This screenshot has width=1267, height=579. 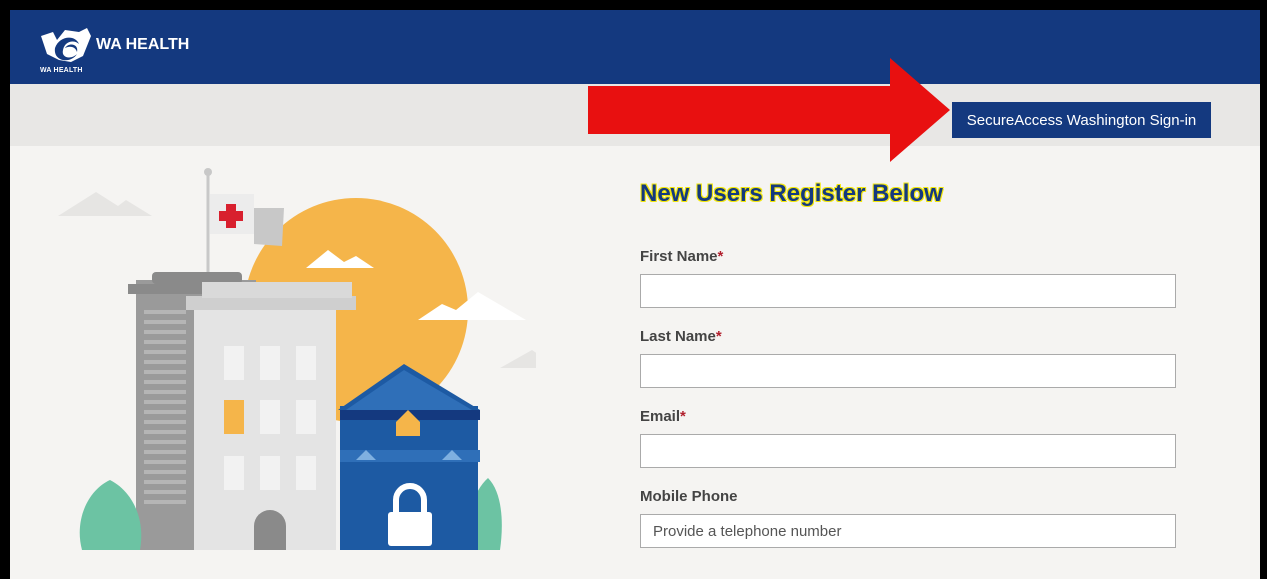 I want to click on red-cross-flag-icon, so click(x=247, y=220).